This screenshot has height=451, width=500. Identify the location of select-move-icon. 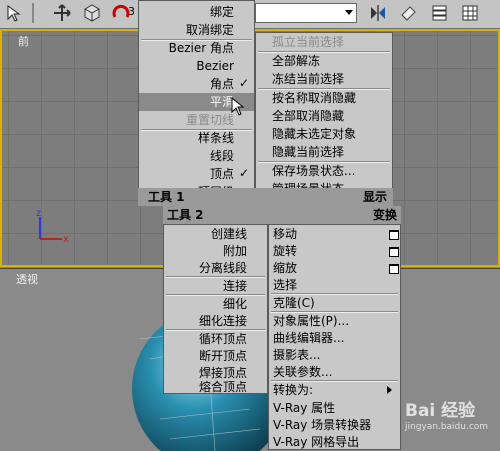
(62, 13).